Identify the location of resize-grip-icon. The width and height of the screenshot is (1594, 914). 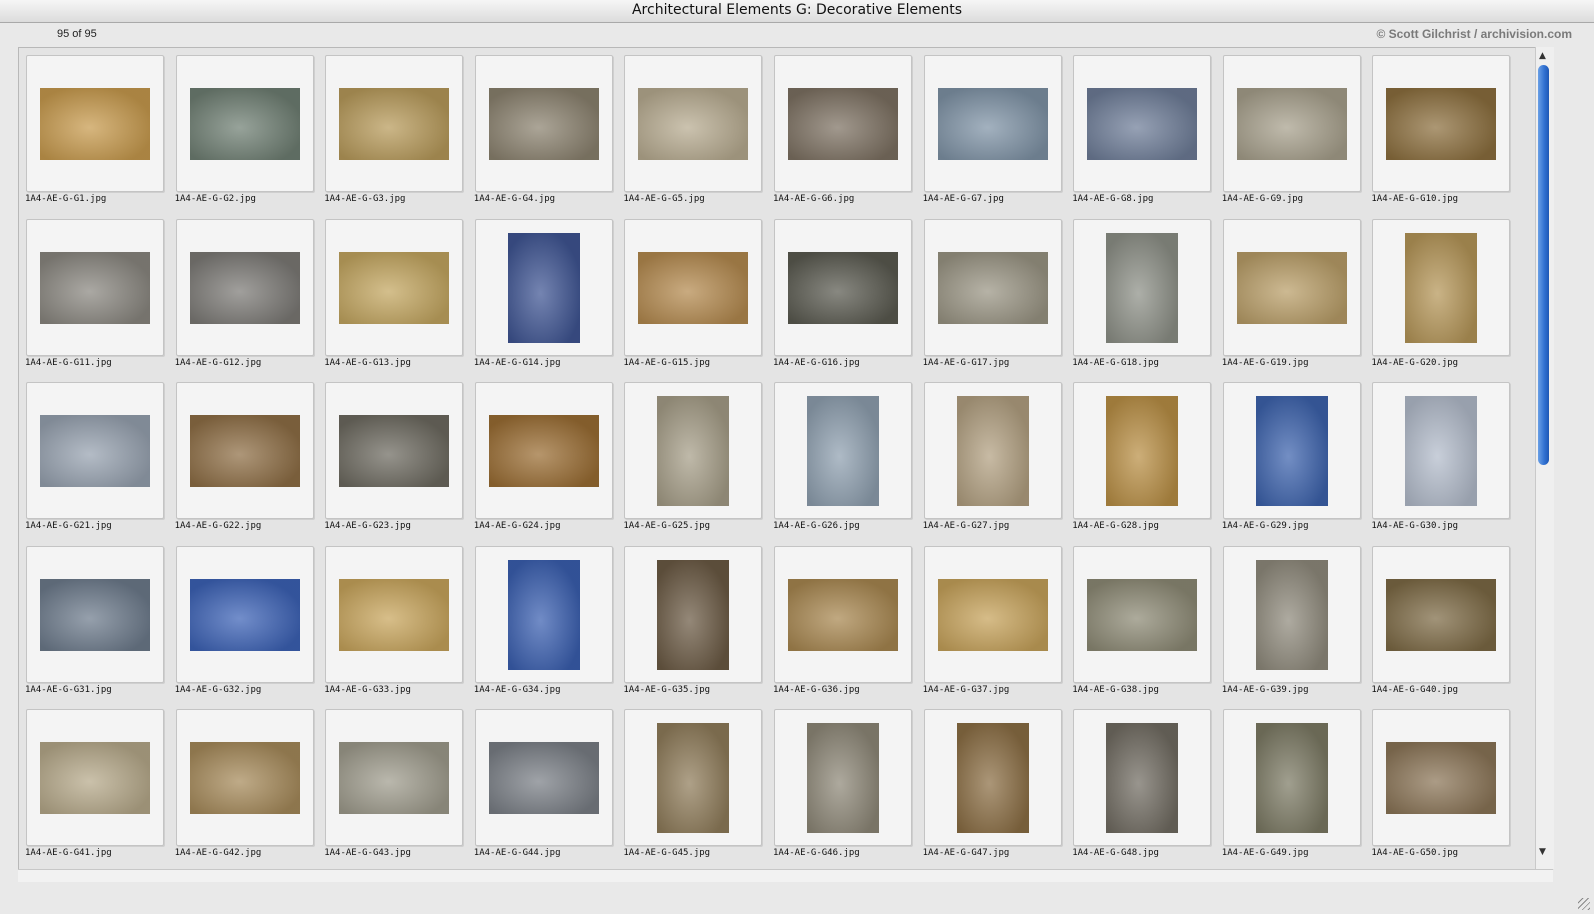
(1584, 904).